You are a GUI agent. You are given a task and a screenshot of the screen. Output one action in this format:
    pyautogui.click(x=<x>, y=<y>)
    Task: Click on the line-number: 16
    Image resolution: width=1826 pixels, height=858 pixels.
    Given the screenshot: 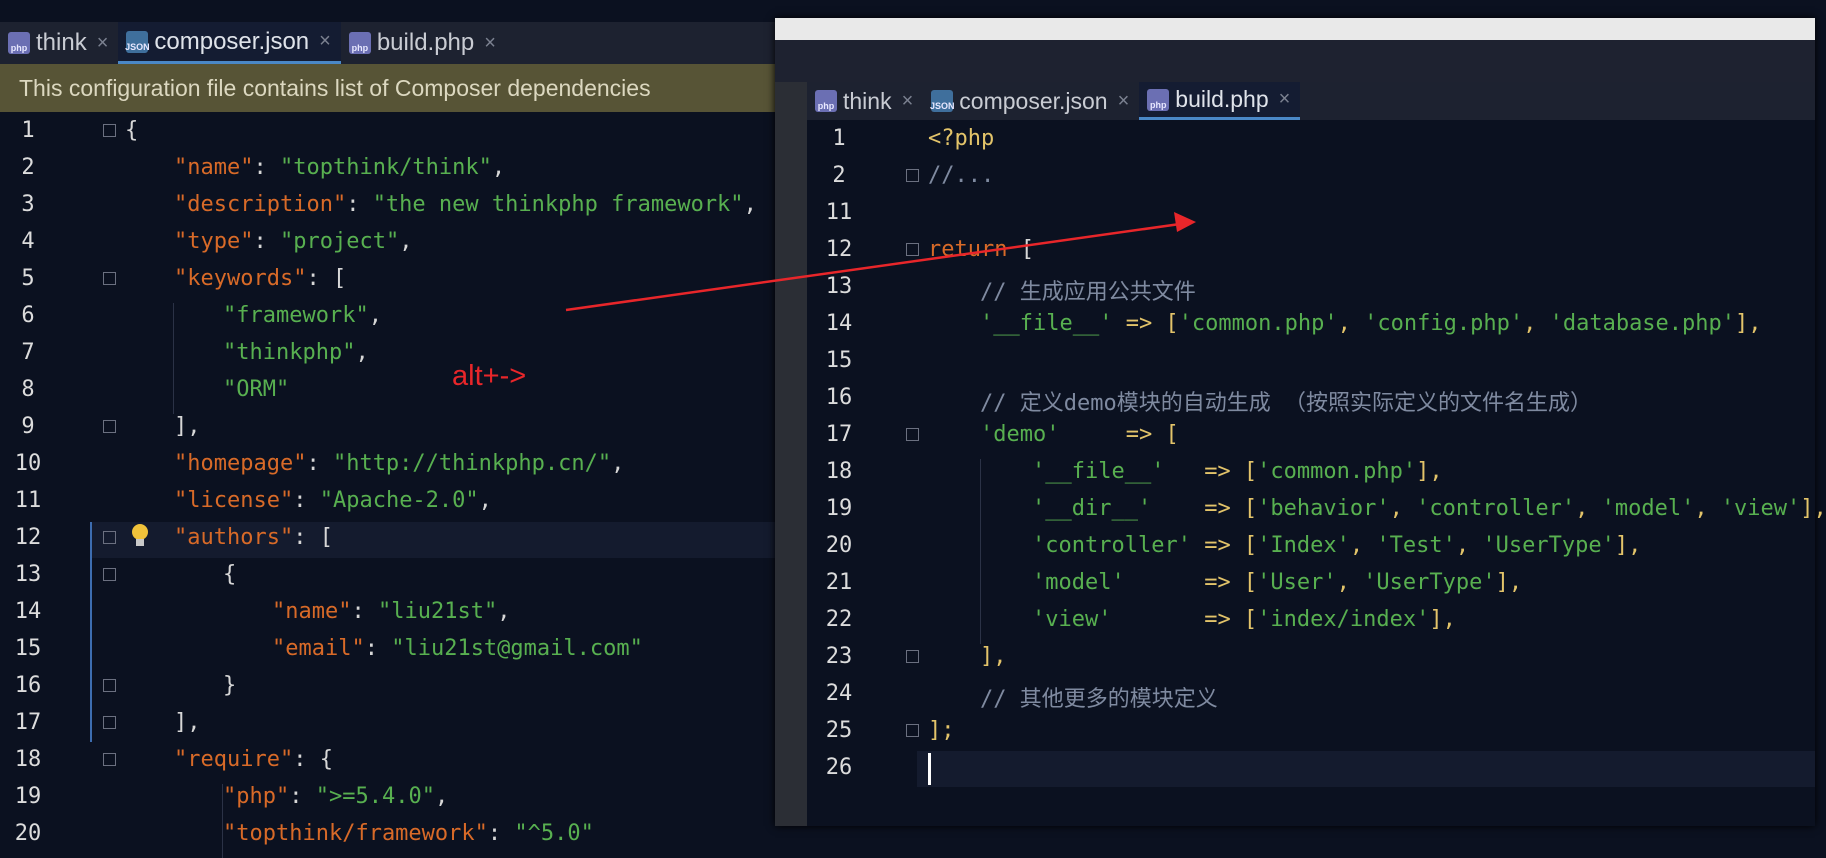 What is the action you would take?
    pyautogui.click(x=28, y=685)
    